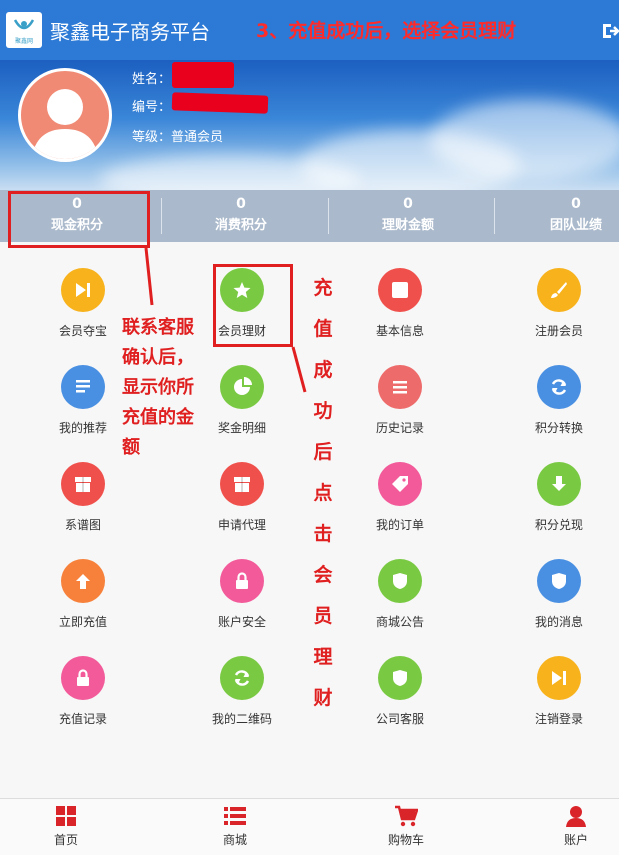 The width and height of the screenshot is (619, 855). I want to click on svg-text: 聚鑫网, so click(24, 41).